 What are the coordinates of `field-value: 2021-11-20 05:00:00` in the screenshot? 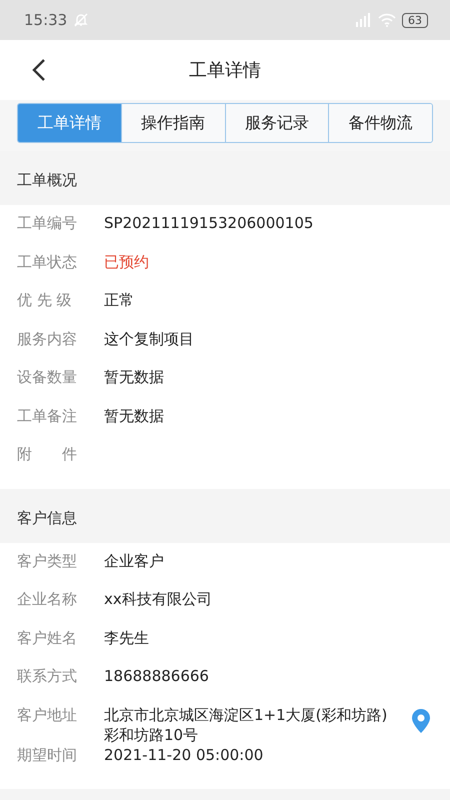 It's located at (184, 754).